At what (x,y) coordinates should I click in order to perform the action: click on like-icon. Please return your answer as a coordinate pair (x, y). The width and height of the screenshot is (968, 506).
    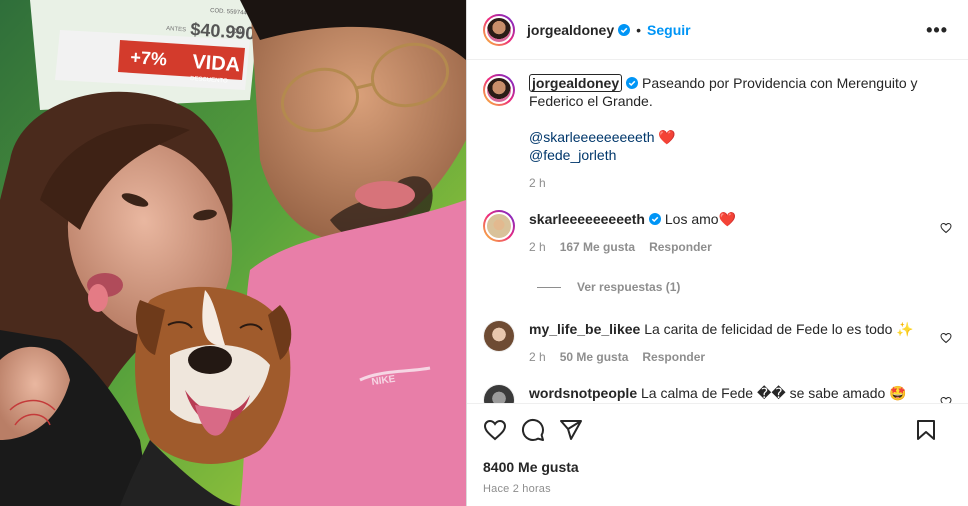
    Looking at the image, I should click on (495, 430).